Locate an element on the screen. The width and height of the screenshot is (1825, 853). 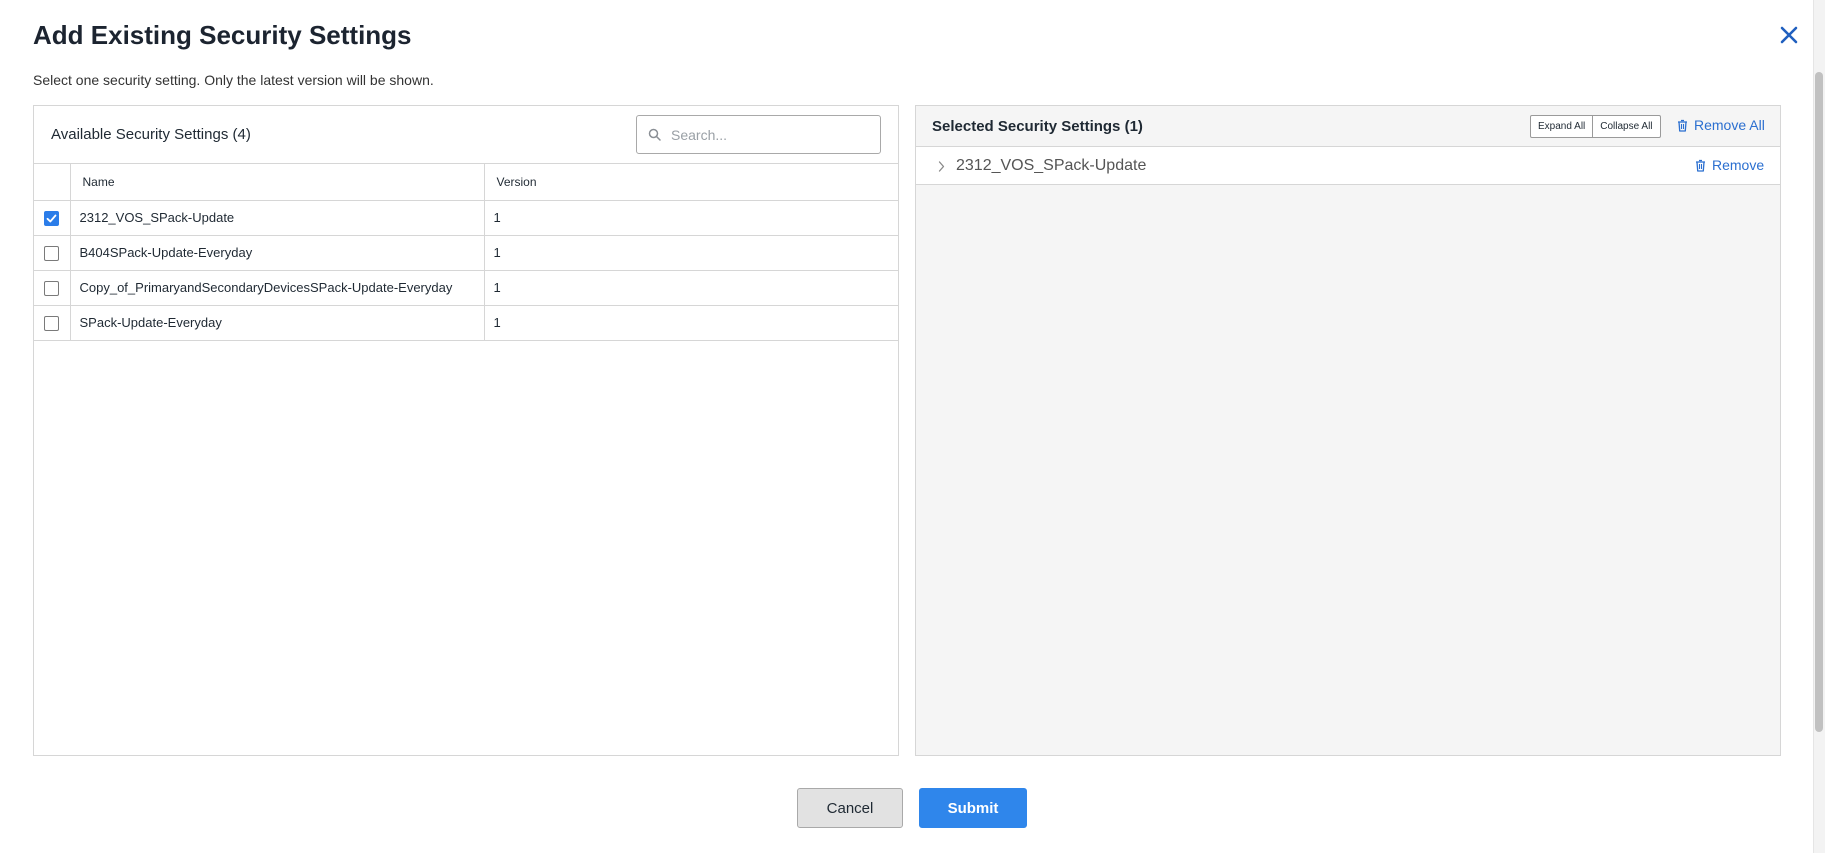
version-column-header: Version is located at coordinates (691, 182).